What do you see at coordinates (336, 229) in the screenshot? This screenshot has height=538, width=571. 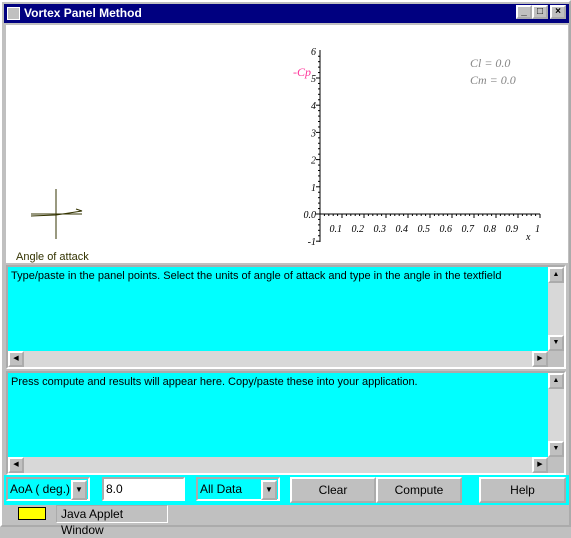 I see `x-tick-label: 0.1` at bounding box center [336, 229].